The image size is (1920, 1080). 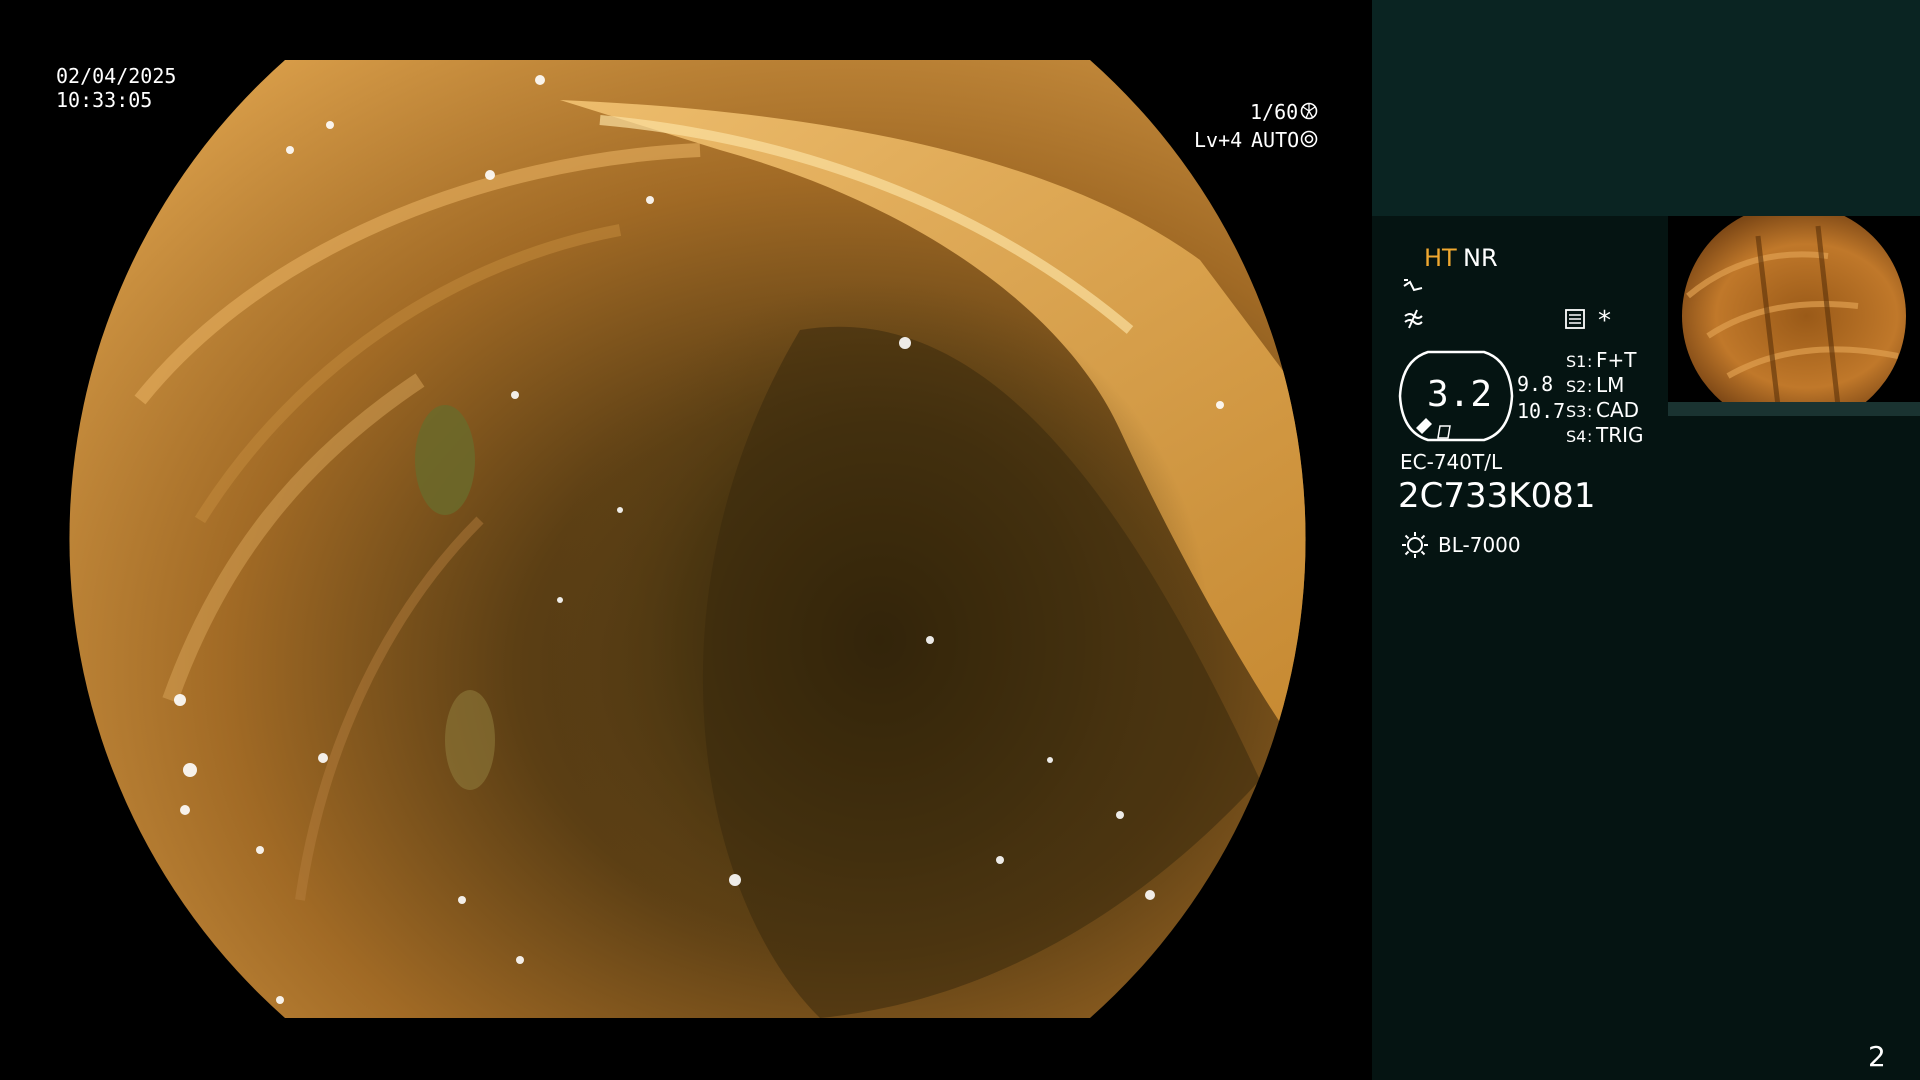 I want to click on thumbnail-status-bar, so click(x=1794, y=409).